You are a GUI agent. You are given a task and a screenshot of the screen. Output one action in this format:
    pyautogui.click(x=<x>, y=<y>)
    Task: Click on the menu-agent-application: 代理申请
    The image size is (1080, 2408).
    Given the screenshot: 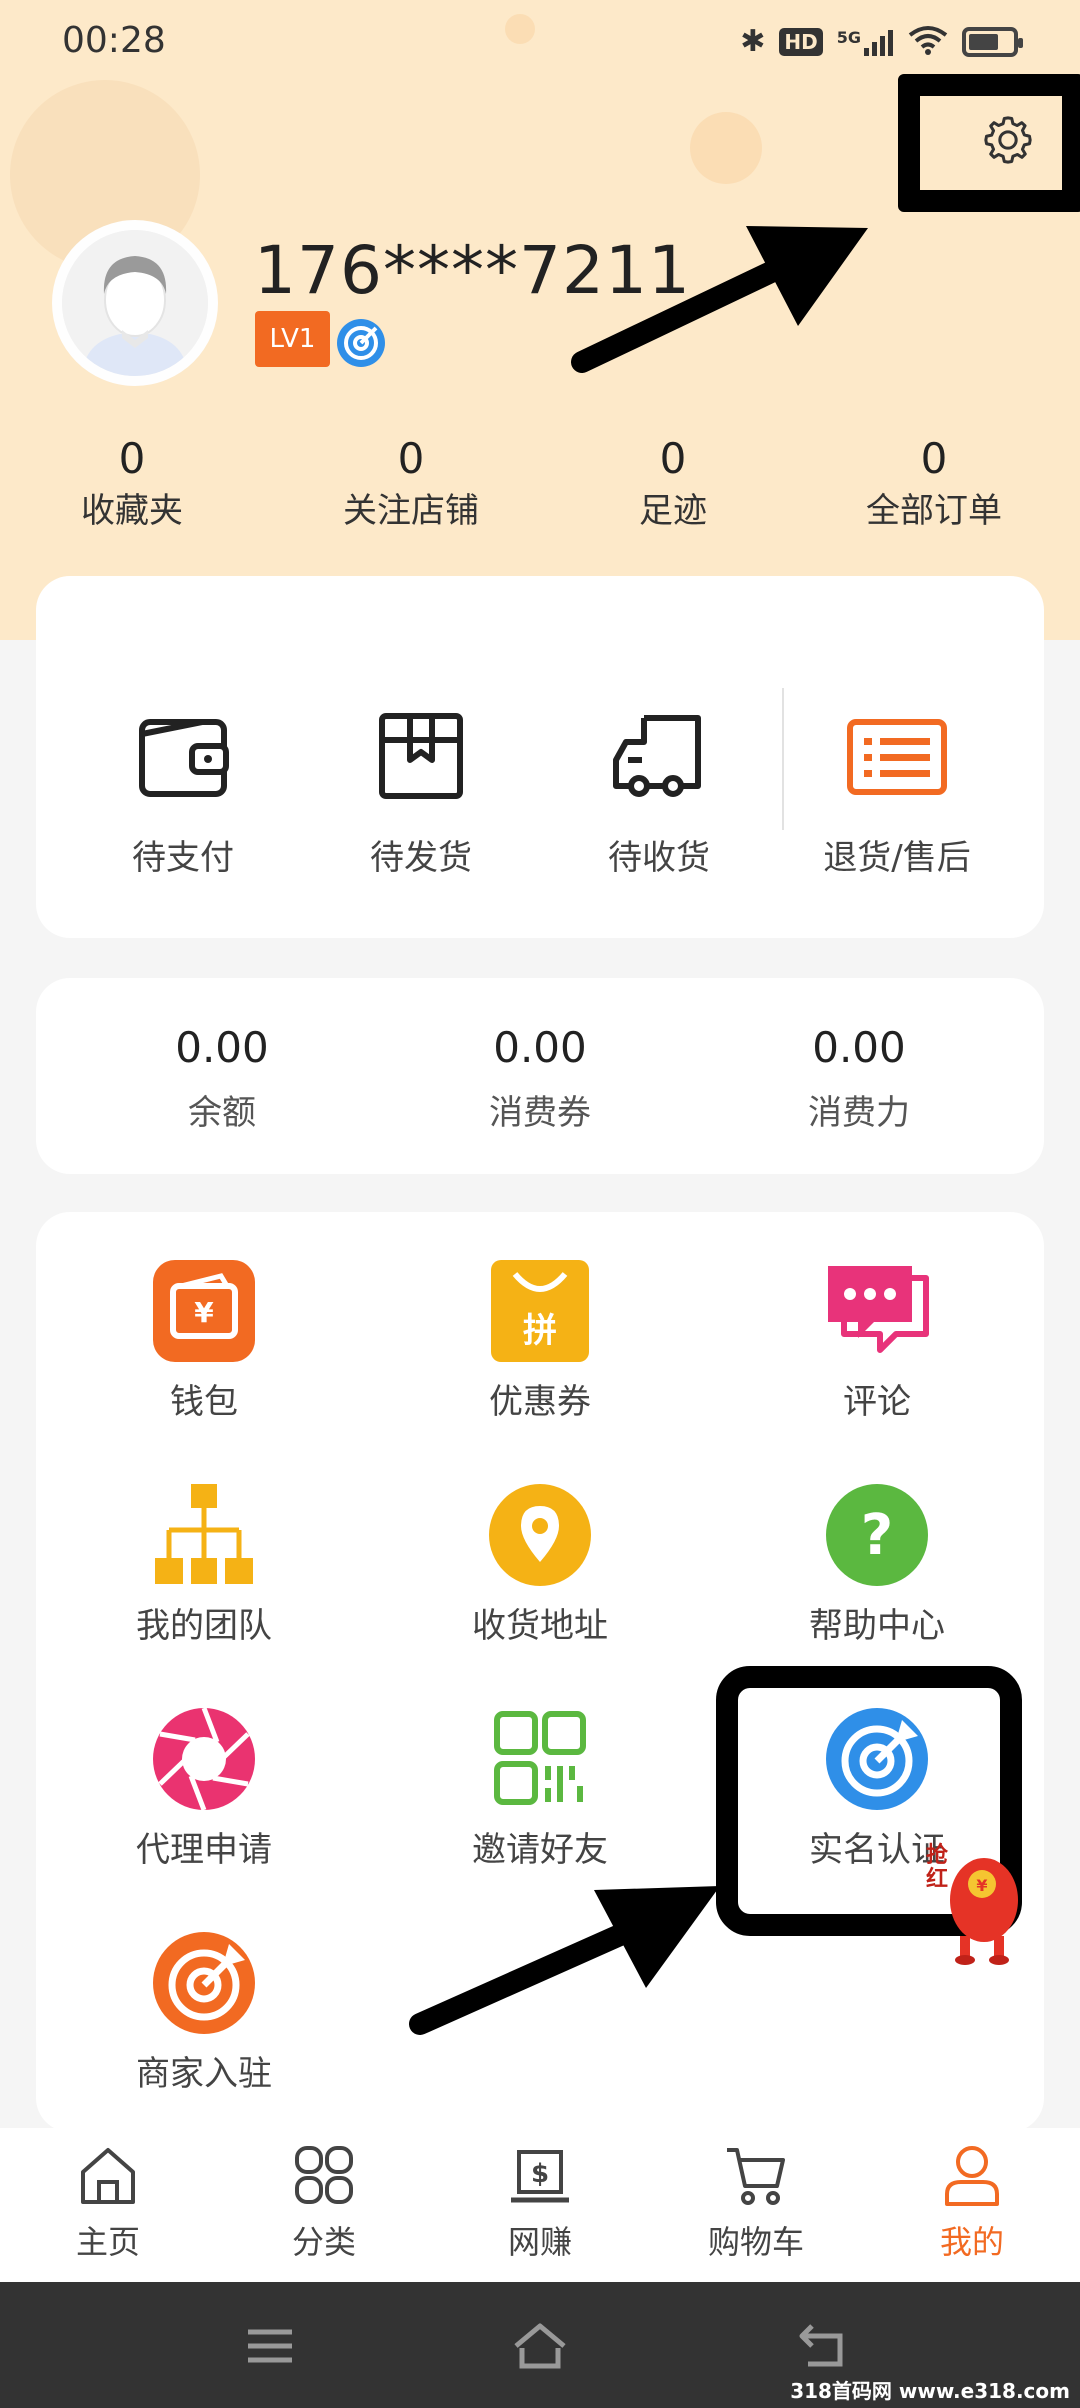 What is the action you would take?
    pyautogui.click(x=204, y=1790)
    